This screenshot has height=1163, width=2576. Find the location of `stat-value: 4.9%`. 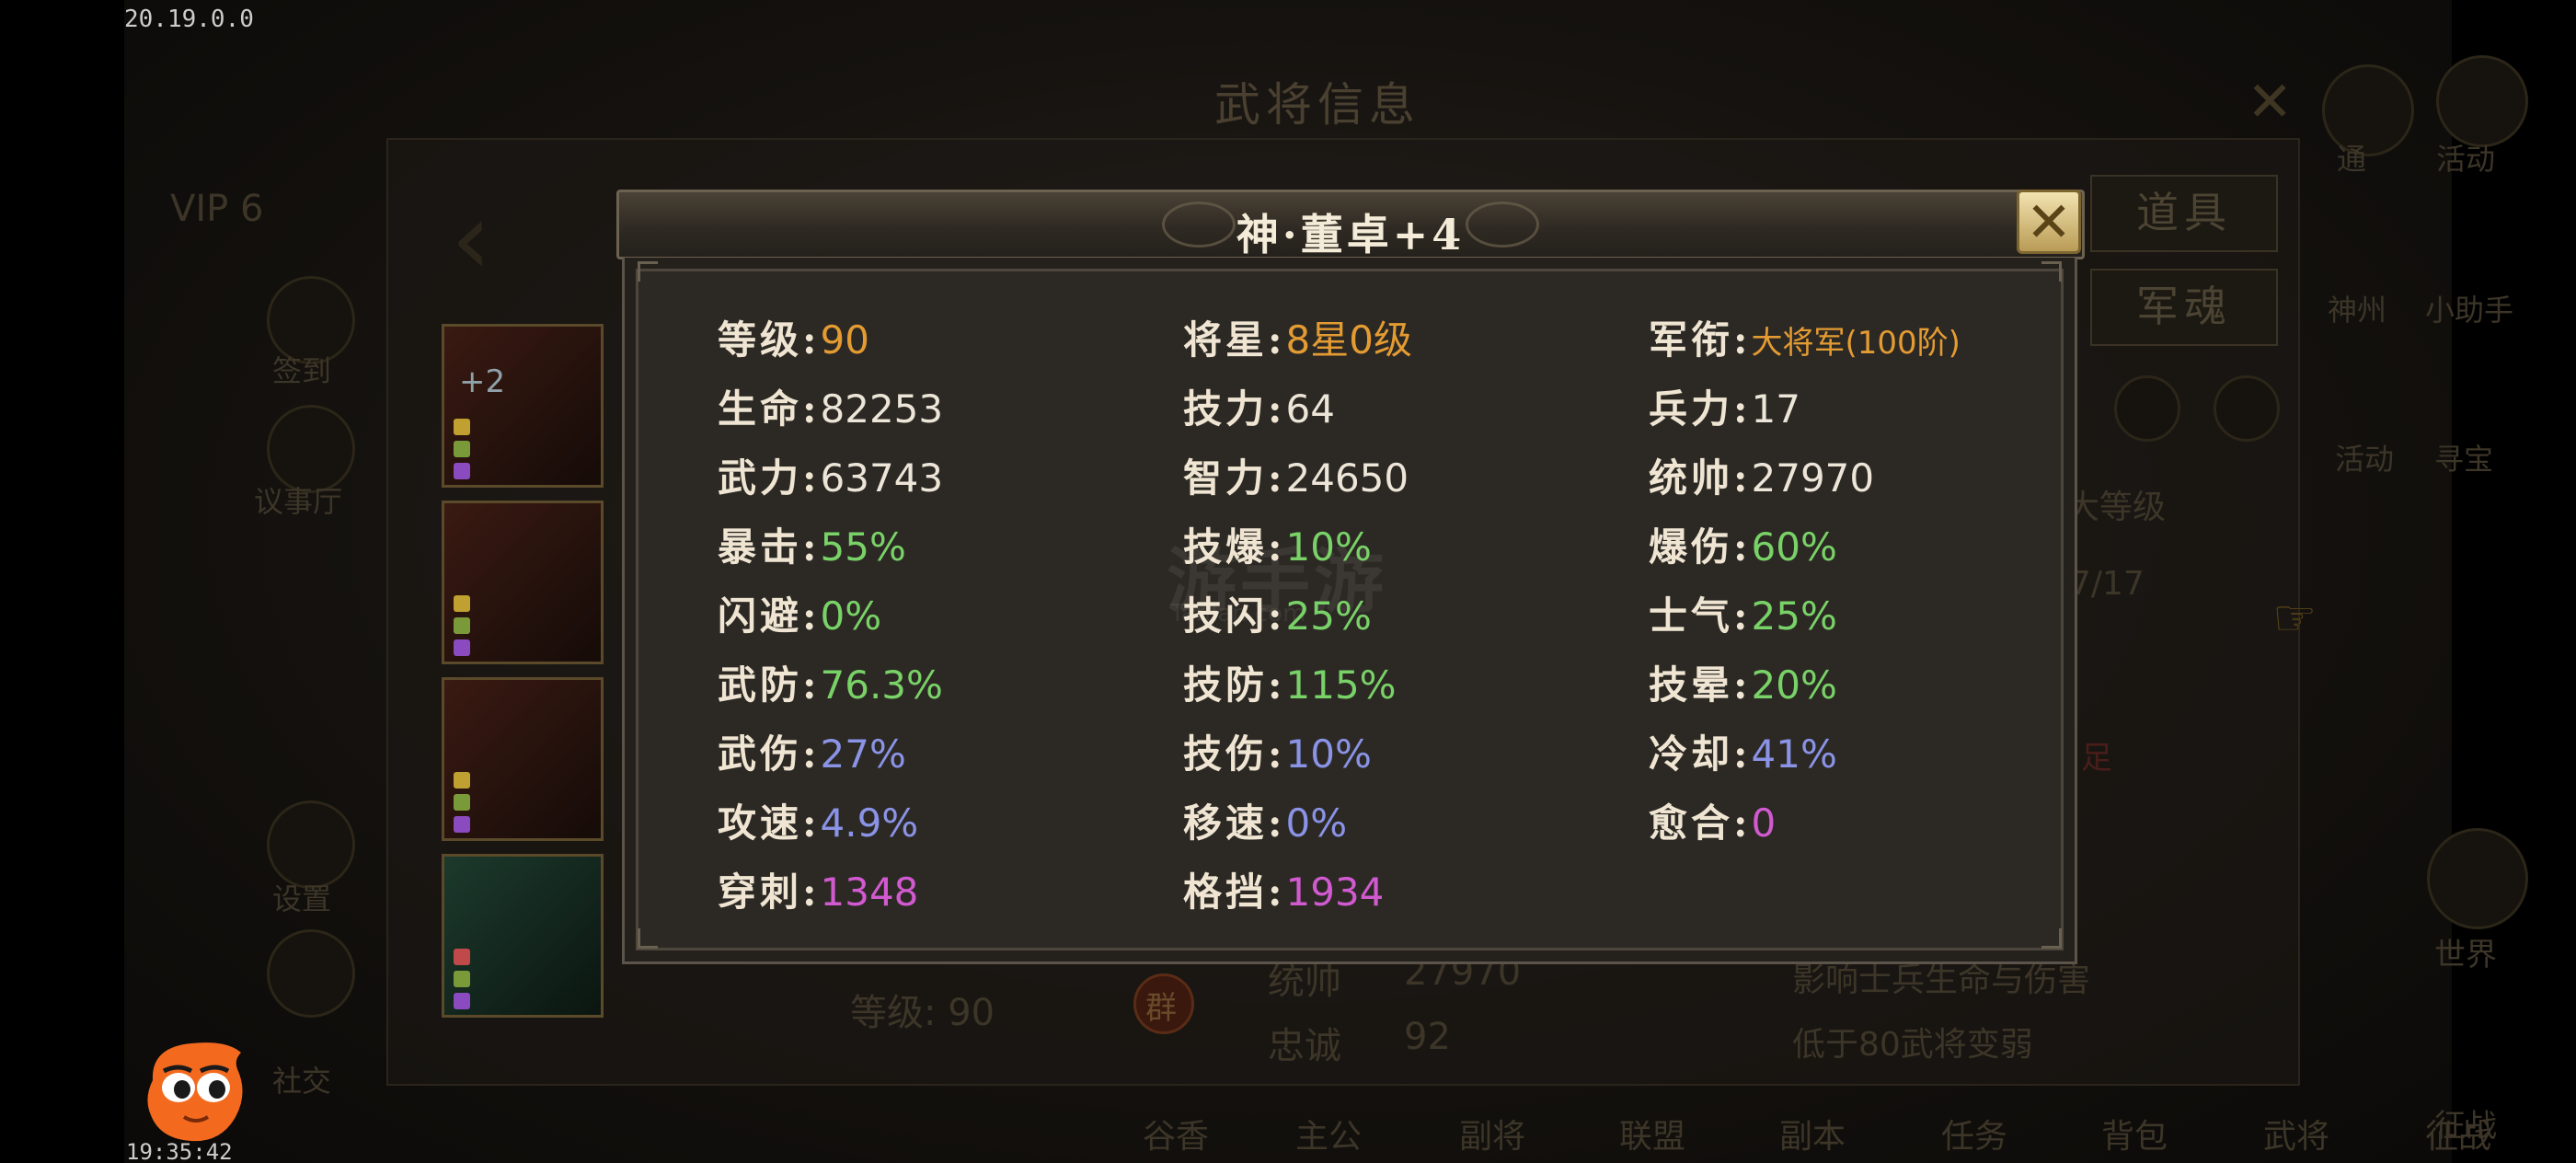

stat-value: 4.9% is located at coordinates (869, 823).